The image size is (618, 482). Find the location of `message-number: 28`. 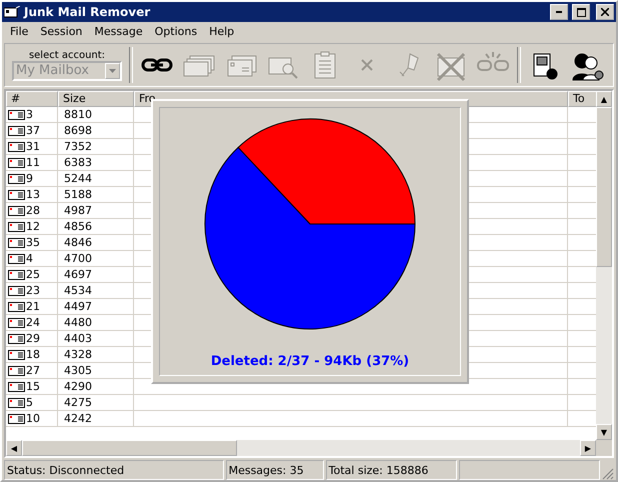

message-number: 28 is located at coordinates (33, 210).